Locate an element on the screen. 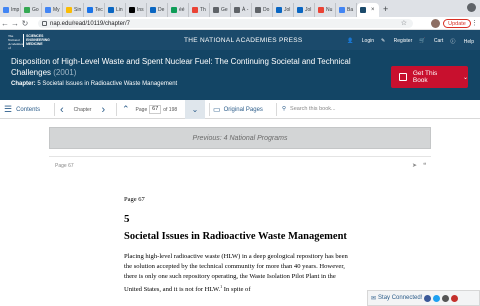  chapter-label: Chapter is located at coordinates (82, 109).